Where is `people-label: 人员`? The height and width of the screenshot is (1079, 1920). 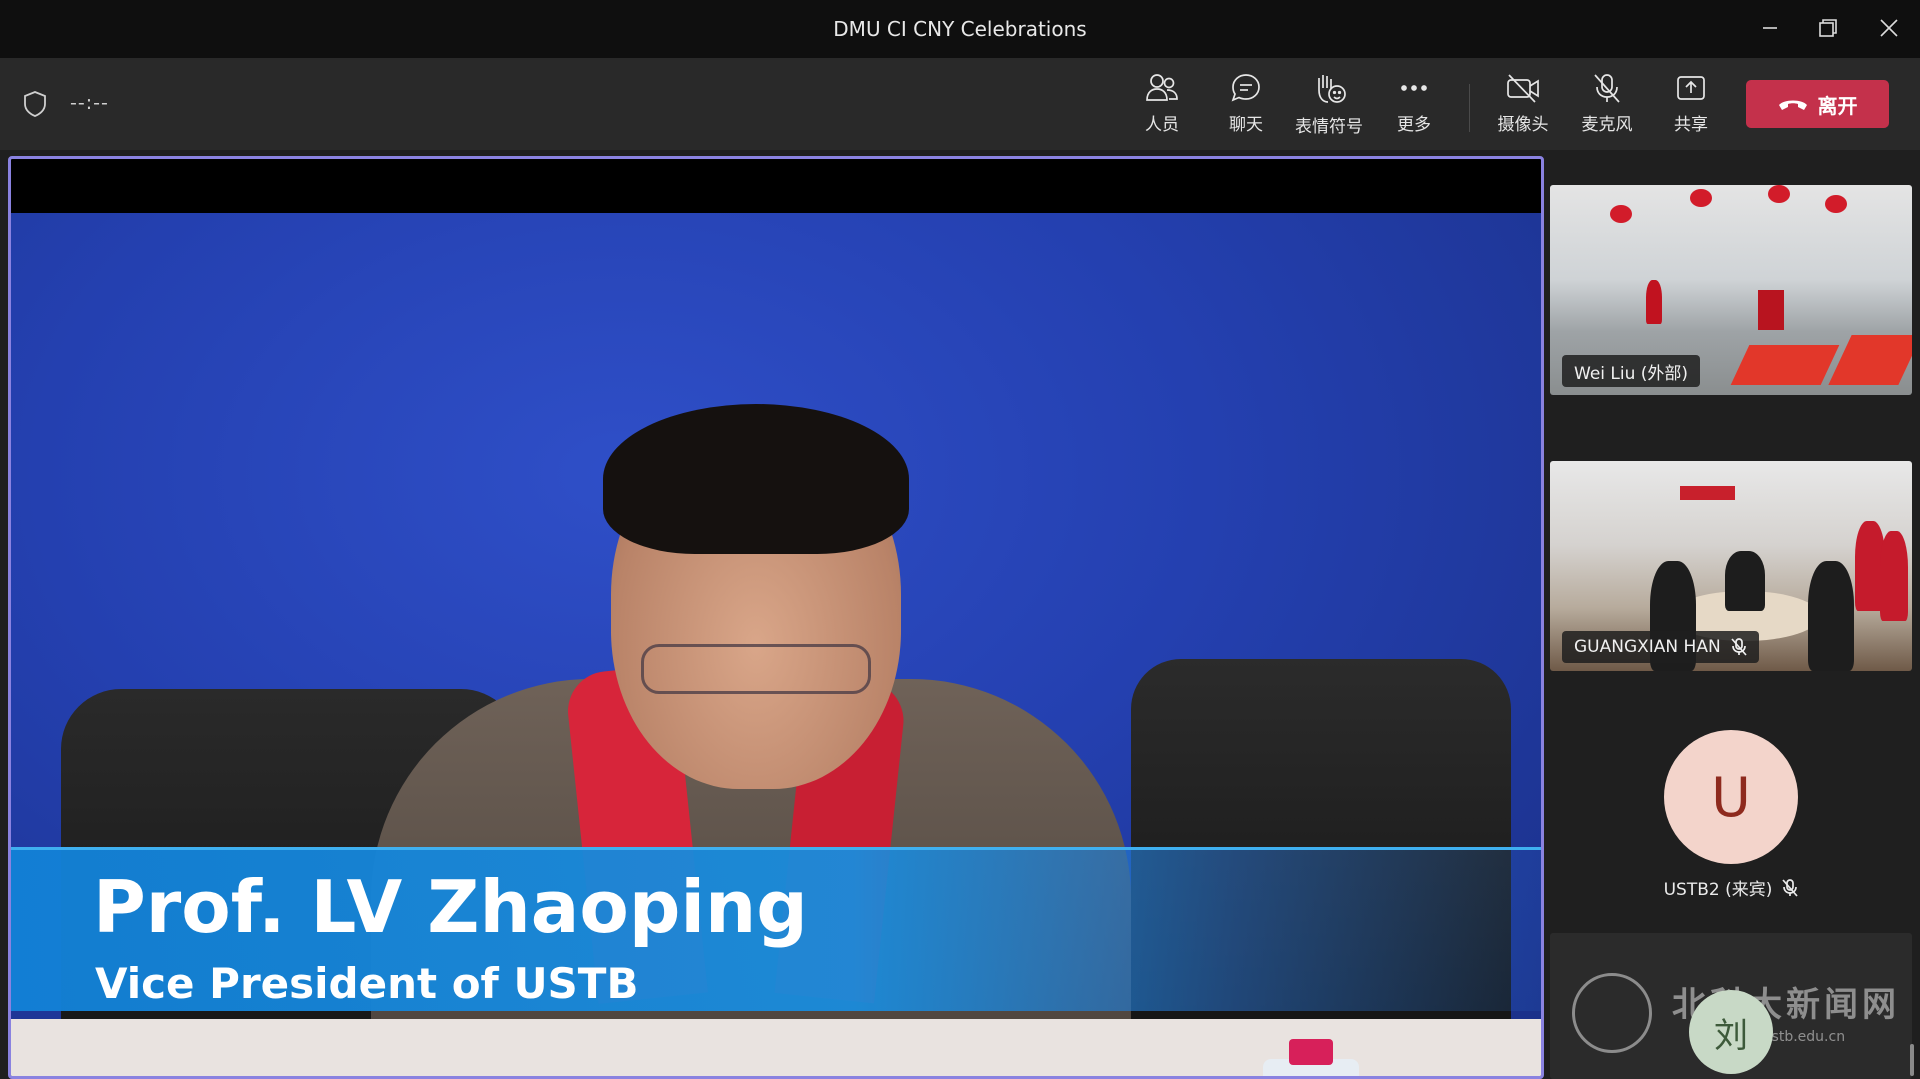
people-label: 人员 is located at coordinates (1162, 125).